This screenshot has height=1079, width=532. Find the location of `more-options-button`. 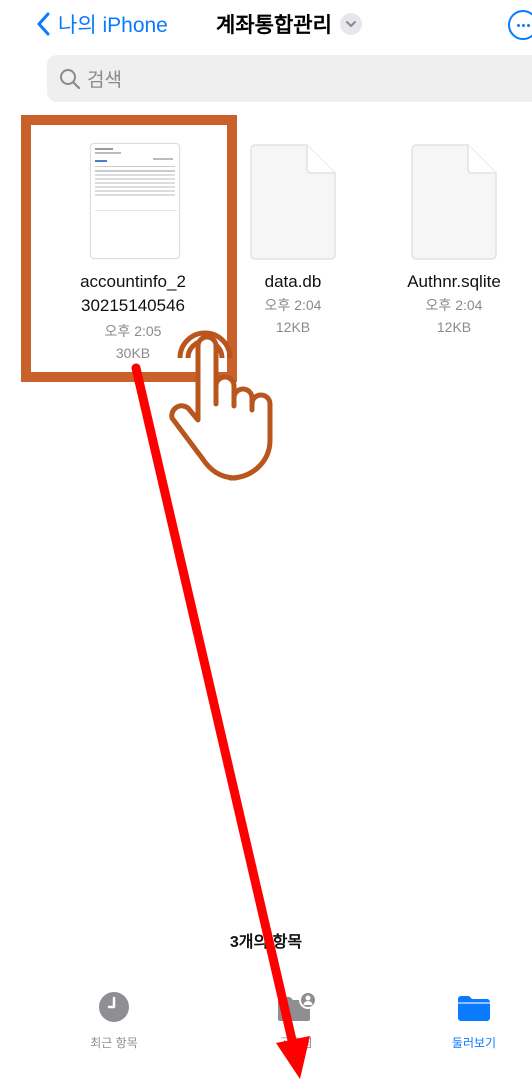

more-options-button is located at coordinates (520, 25).